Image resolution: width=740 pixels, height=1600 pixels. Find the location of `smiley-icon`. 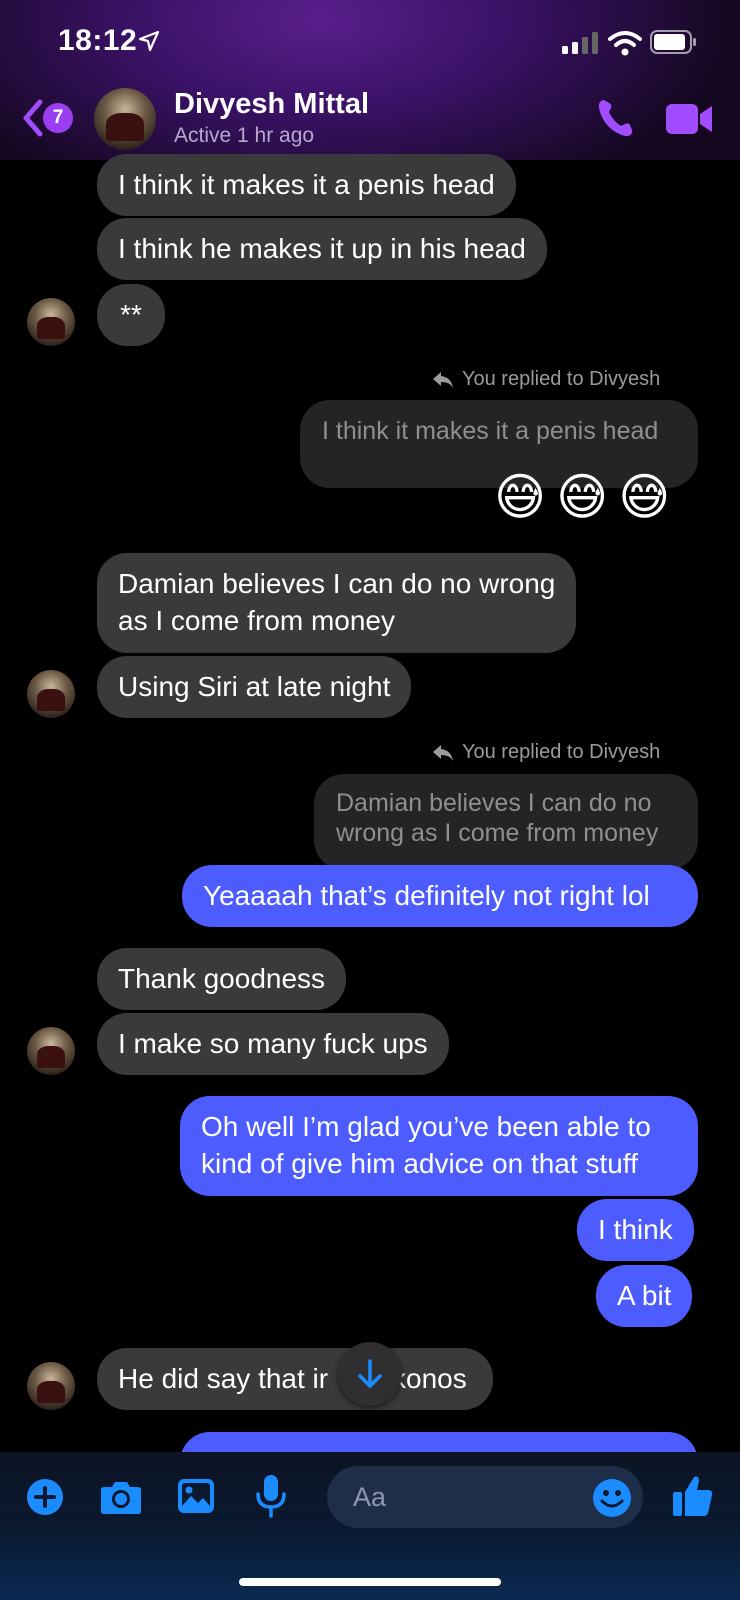

smiley-icon is located at coordinates (612, 1498).